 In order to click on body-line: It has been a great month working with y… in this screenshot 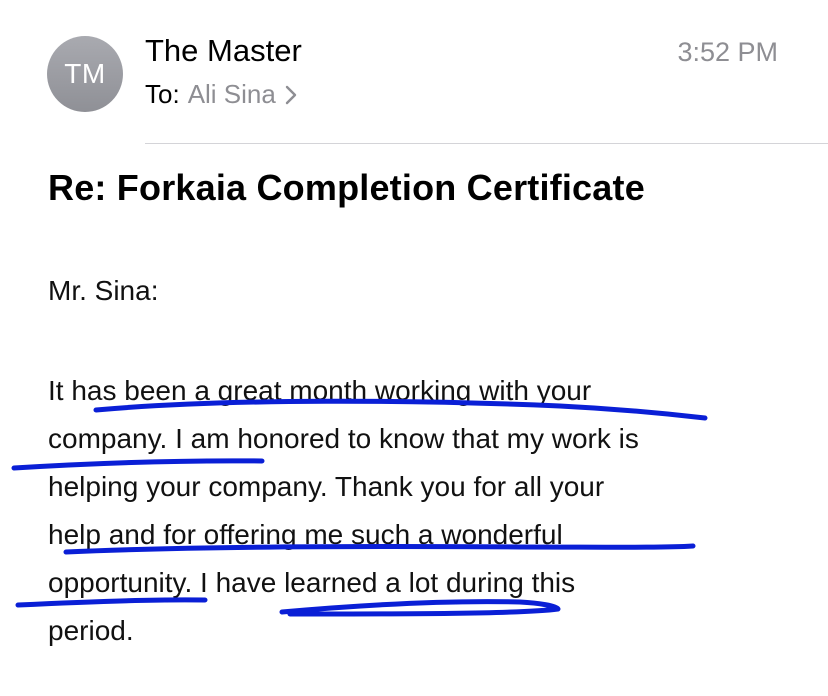, I will do `click(320, 390)`.